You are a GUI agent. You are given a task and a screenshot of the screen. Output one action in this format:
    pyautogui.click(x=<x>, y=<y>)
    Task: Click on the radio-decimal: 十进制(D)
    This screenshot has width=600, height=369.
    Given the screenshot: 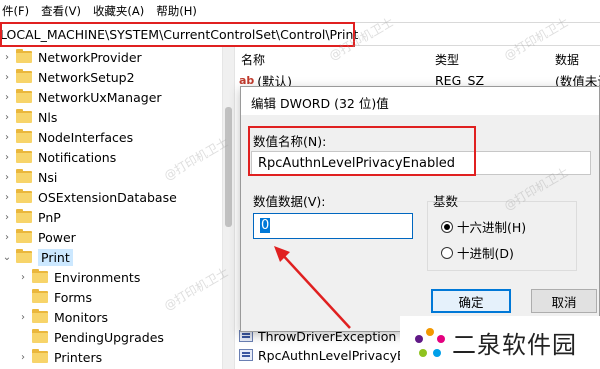 What is the action you would take?
    pyautogui.click(x=477, y=252)
    